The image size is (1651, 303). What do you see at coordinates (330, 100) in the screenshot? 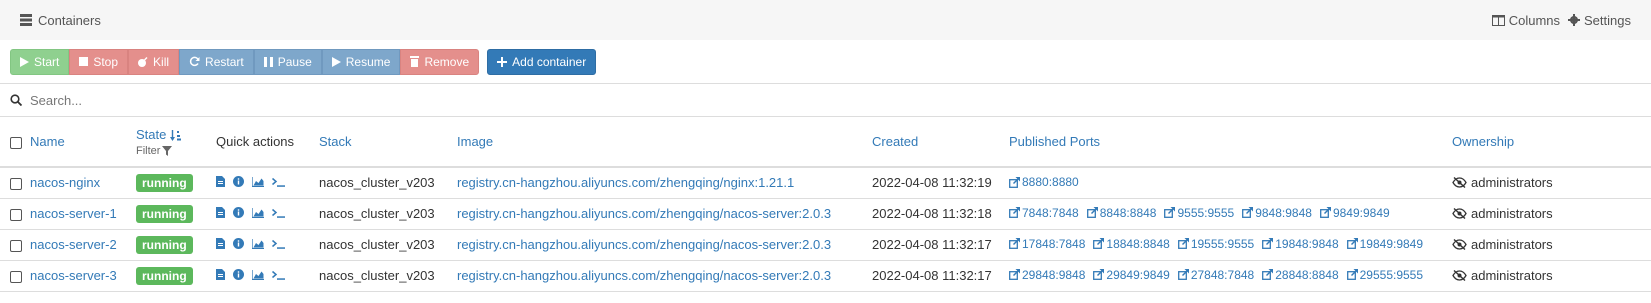
I see `search-input` at bounding box center [330, 100].